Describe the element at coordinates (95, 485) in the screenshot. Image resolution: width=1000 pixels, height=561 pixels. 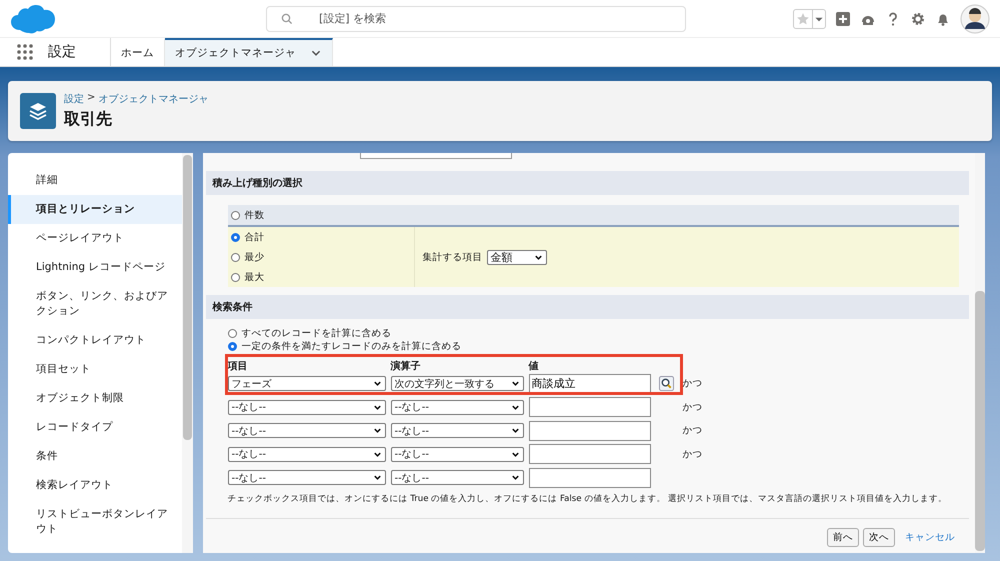
I see `sidebar-item: 検索レイアウト` at that location.